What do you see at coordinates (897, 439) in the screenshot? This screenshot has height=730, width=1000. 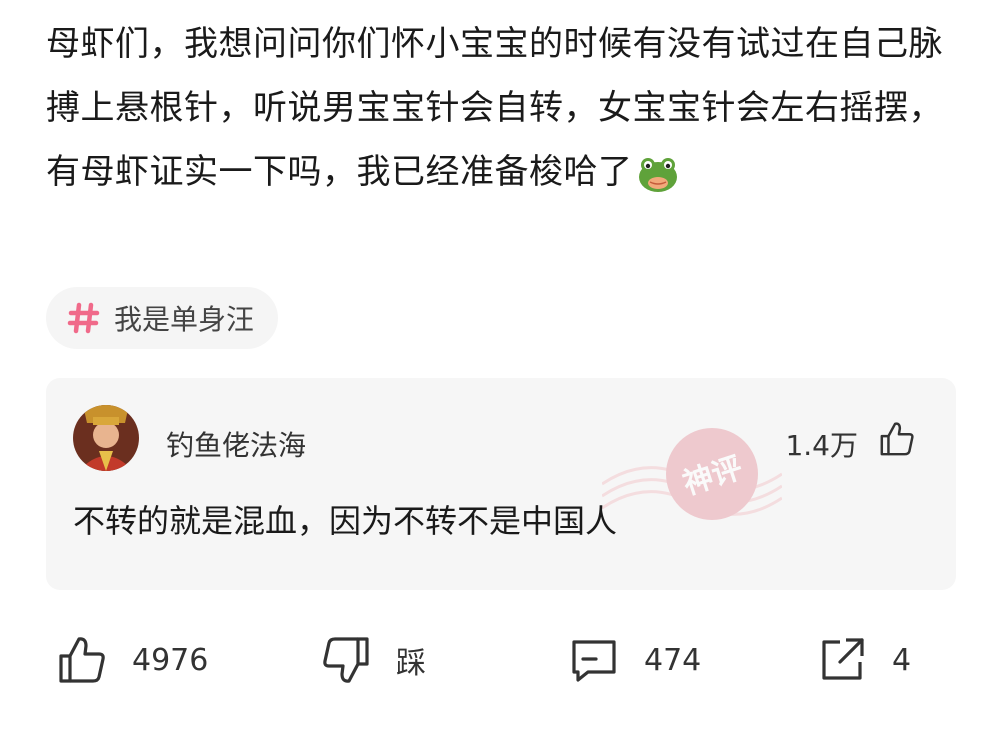 I see `comment-like-icon` at bounding box center [897, 439].